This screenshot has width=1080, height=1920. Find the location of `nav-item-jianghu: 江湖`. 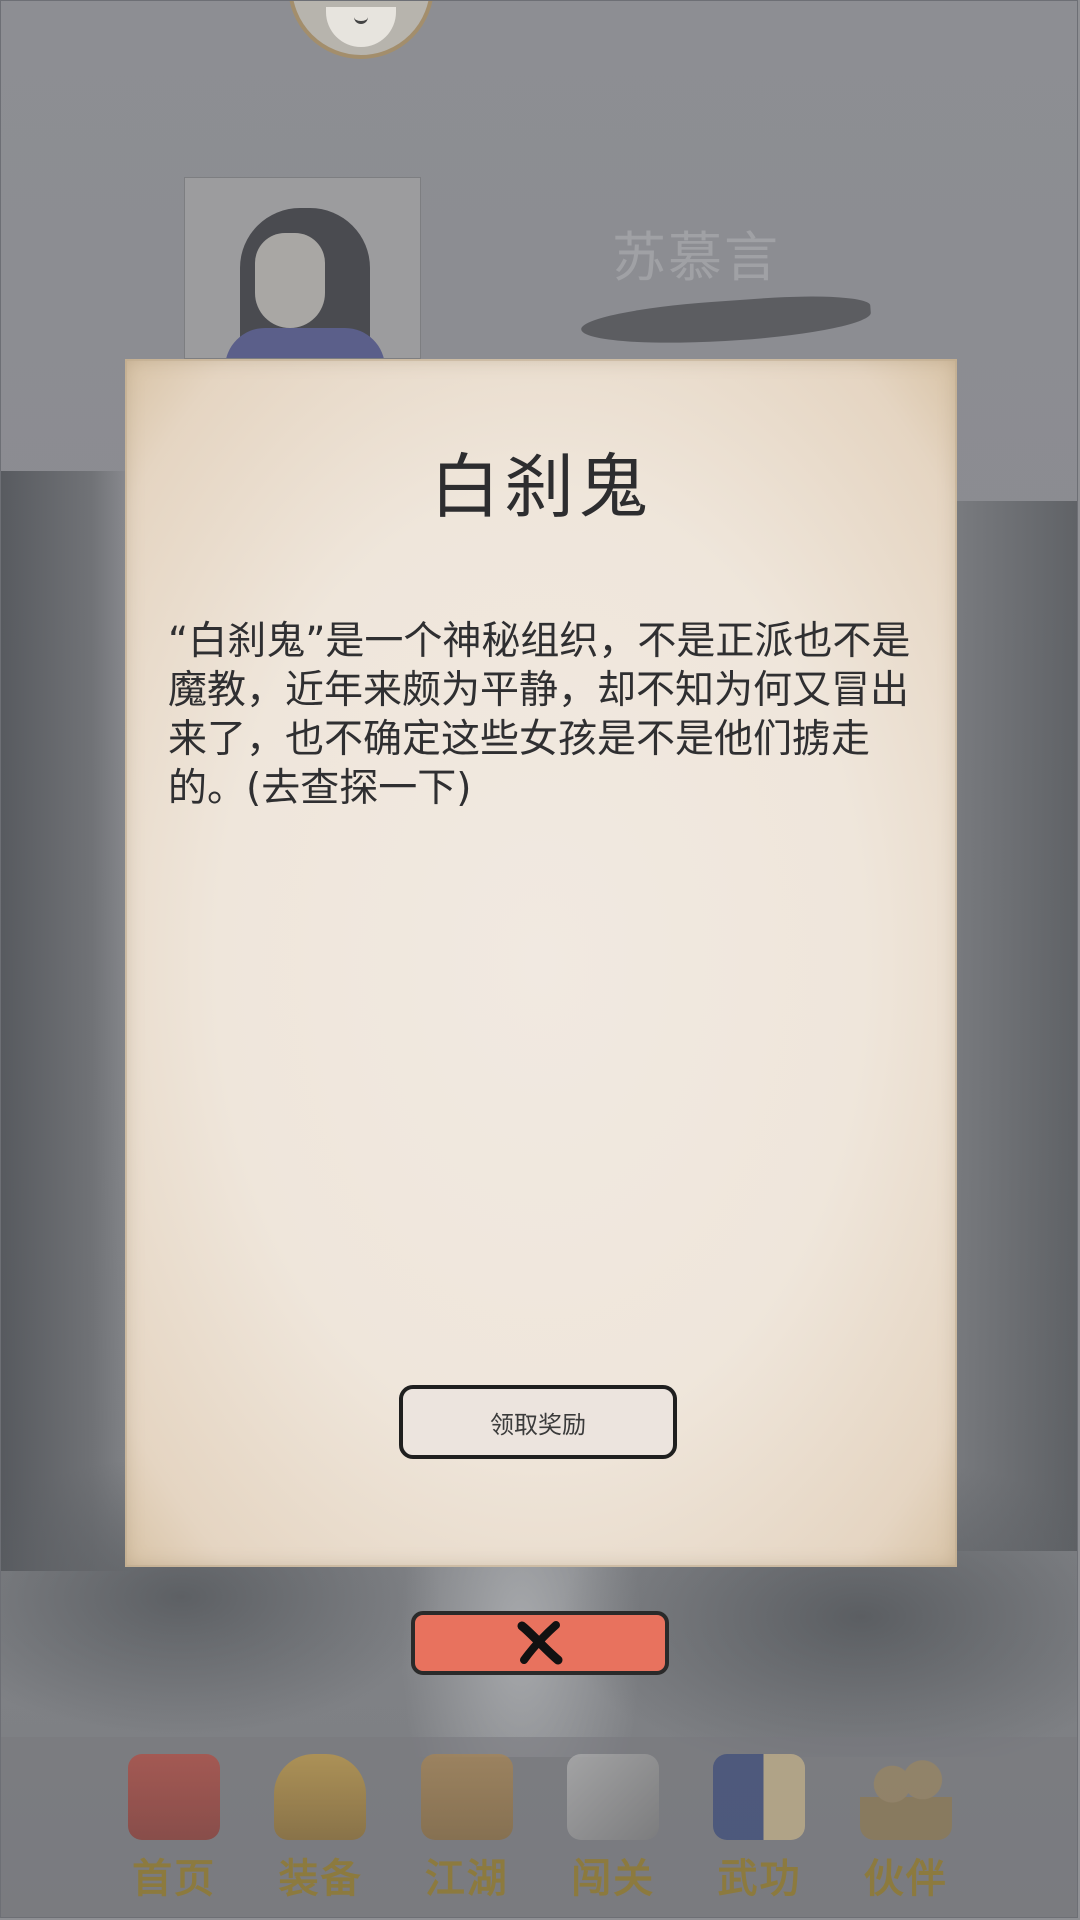

nav-item-jianghu: 江湖 is located at coordinates (467, 1829).